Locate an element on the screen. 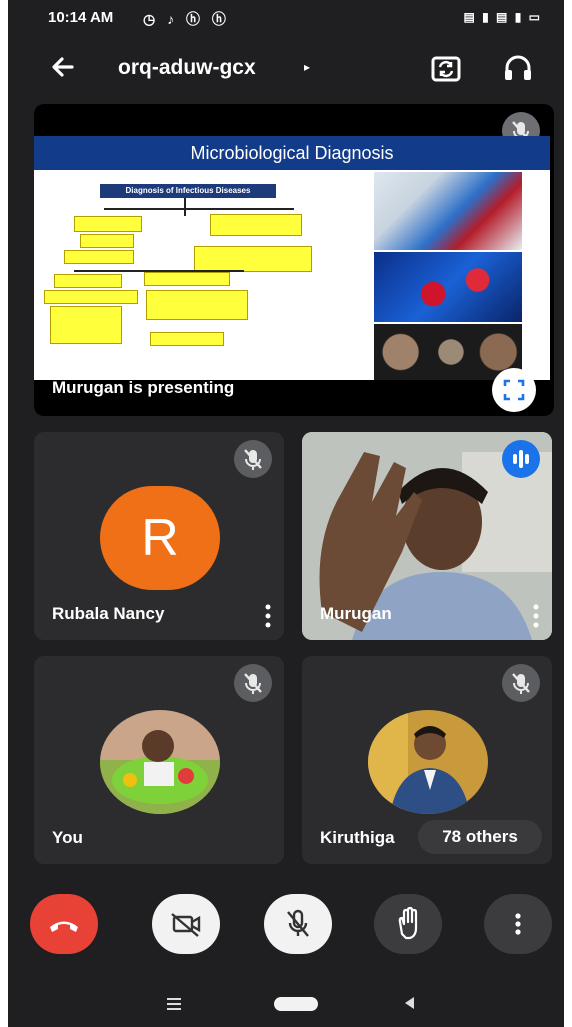 Image resolution: width=572 pixels, height=1027 pixels. system-nav-bar is located at coordinates (286, 1001).